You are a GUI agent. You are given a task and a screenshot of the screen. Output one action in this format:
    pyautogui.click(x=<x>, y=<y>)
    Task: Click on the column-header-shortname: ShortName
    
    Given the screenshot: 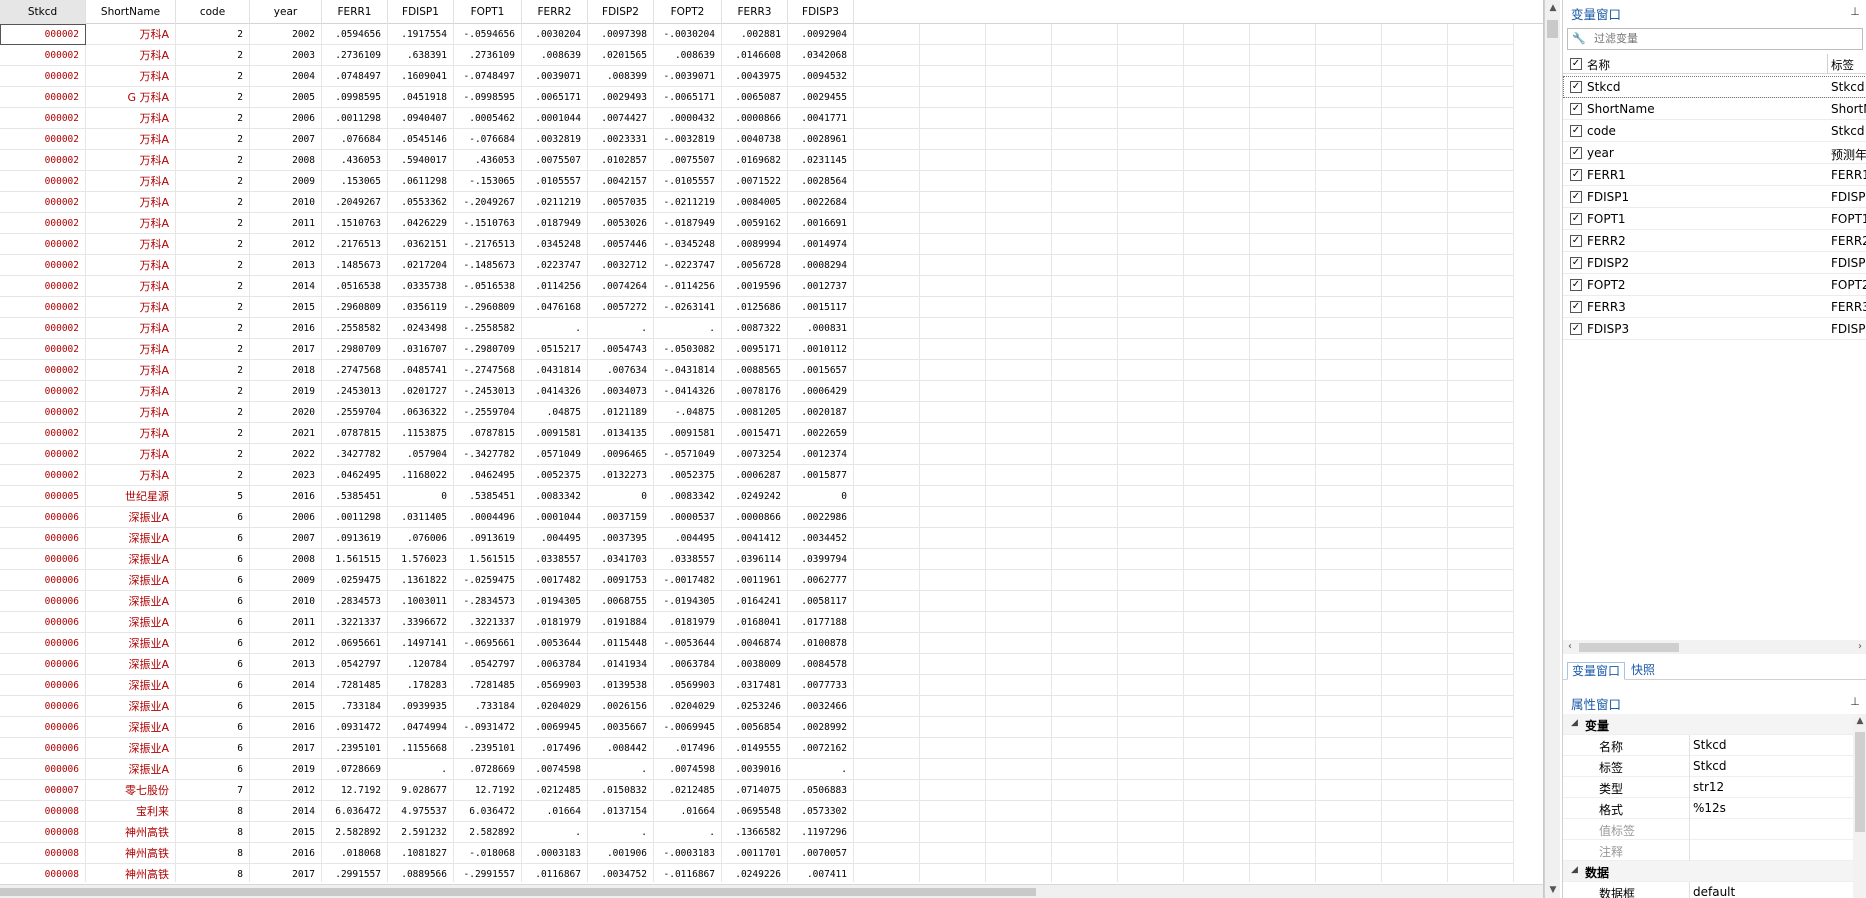 What is the action you would take?
    pyautogui.click(x=131, y=12)
    